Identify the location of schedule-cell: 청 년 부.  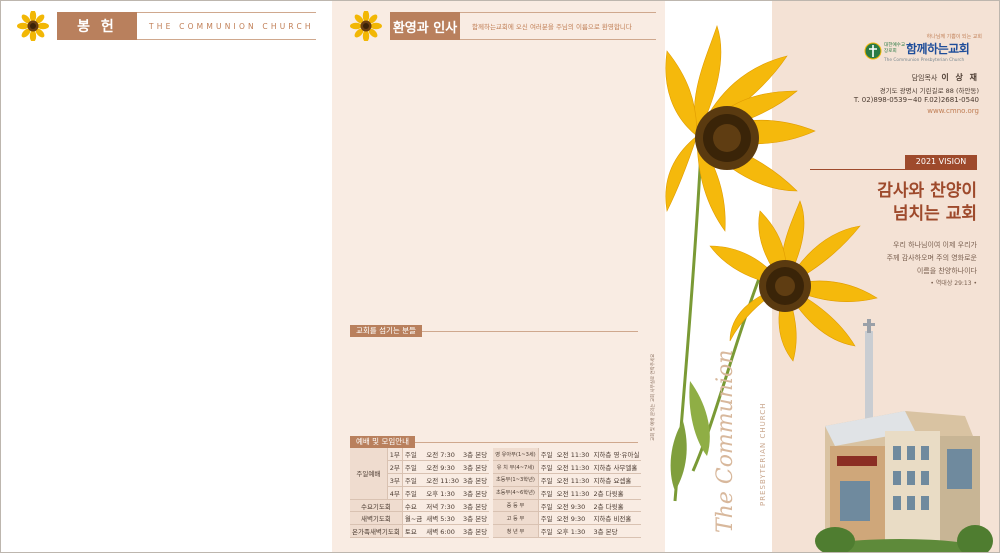
(516, 531).